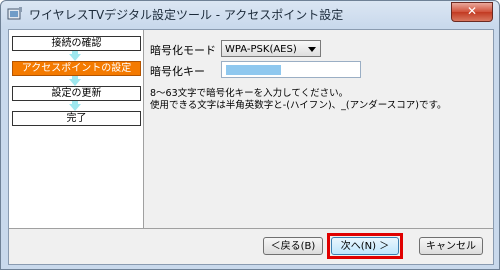 Image resolution: width=500 pixels, height=270 pixels. I want to click on encryption-mode-select: WPA-PSK(AES), so click(271, 48).